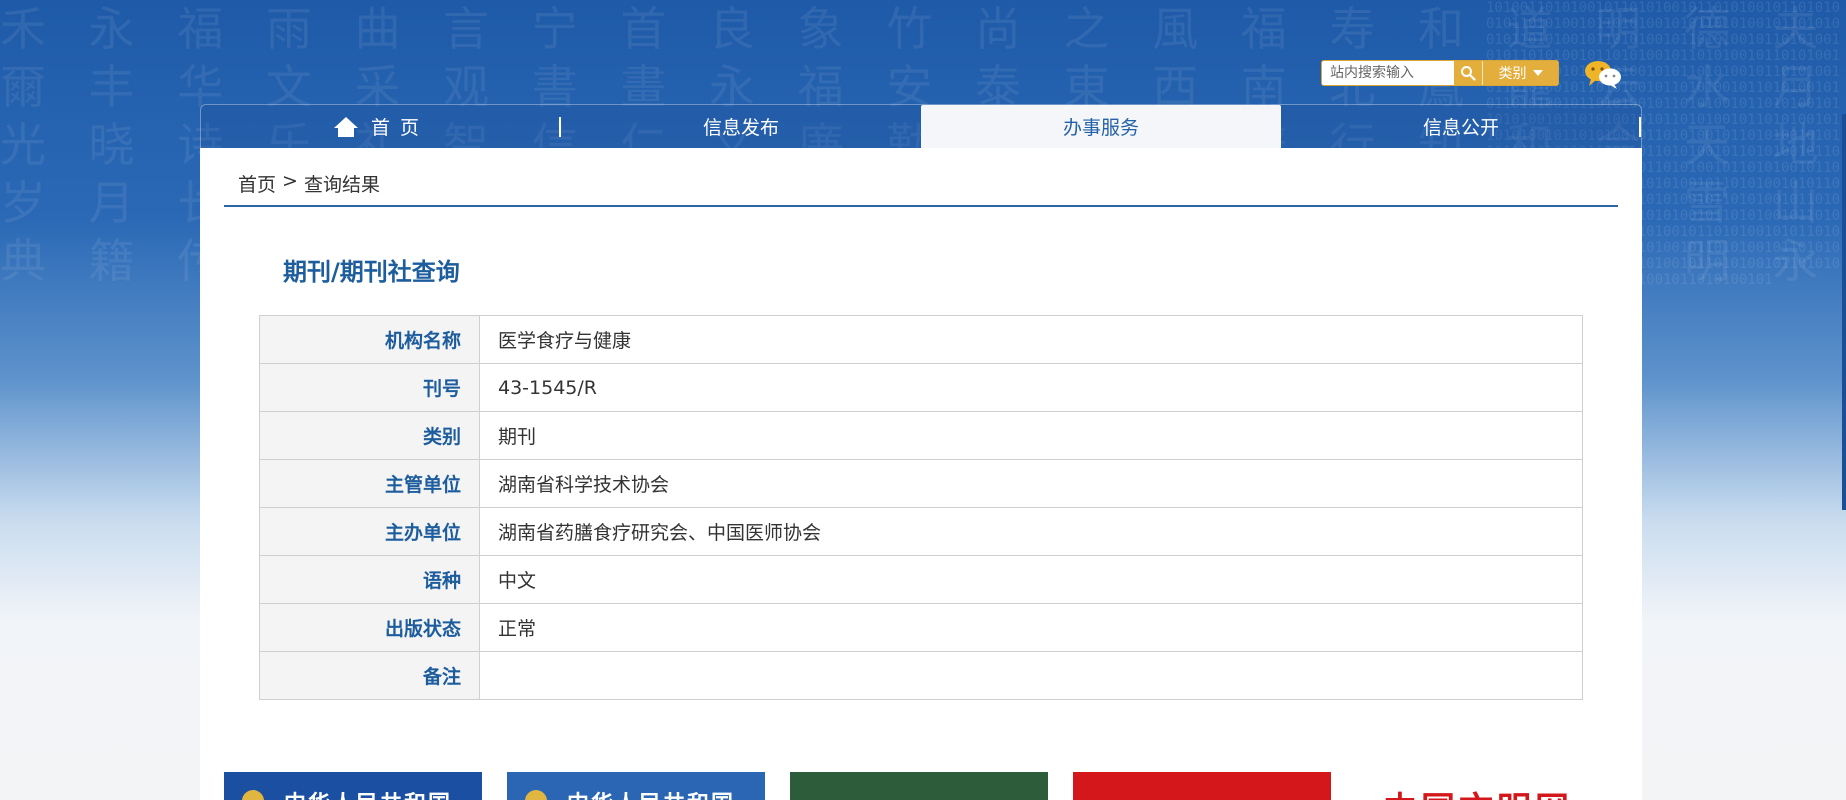  What do you see at coordinates (369, 435) in the screenshot?
I see `field-label: 类别` at bounding box center [369, 435].